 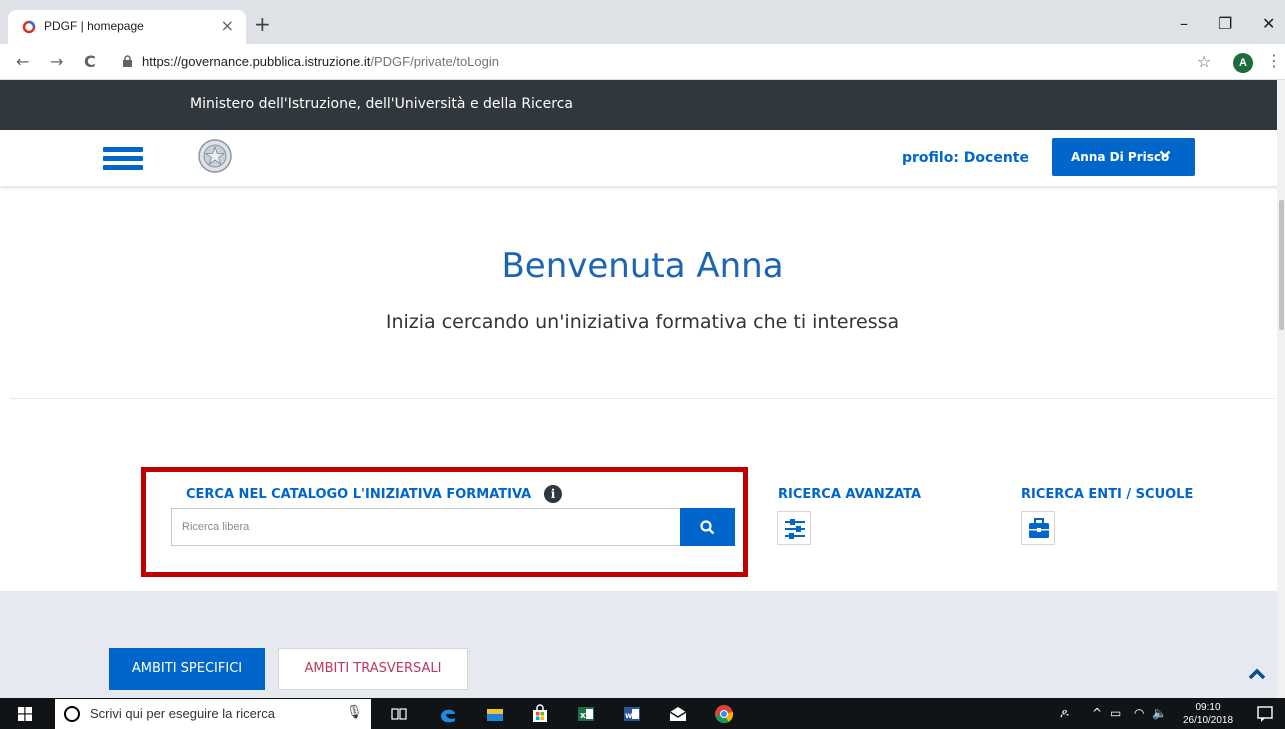 What do you see at coordinates (215, 156) in the screenshot?
I see `emblem-icon` at bounding box center [215, 156].